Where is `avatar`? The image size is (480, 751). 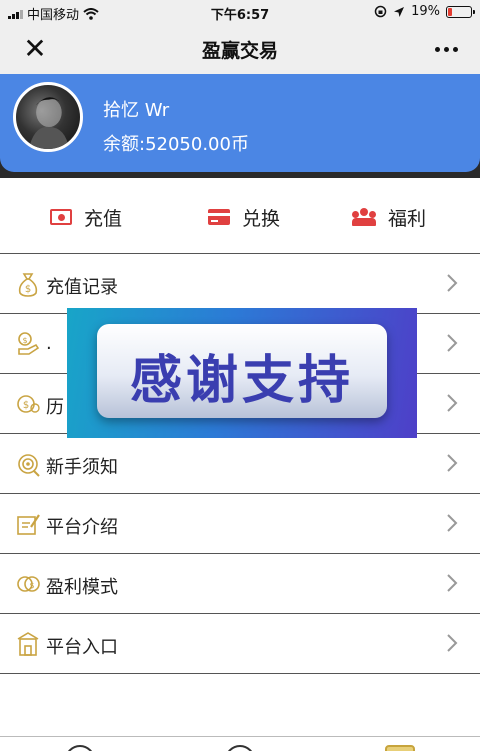
avatar is located at coordinates (48, 117).